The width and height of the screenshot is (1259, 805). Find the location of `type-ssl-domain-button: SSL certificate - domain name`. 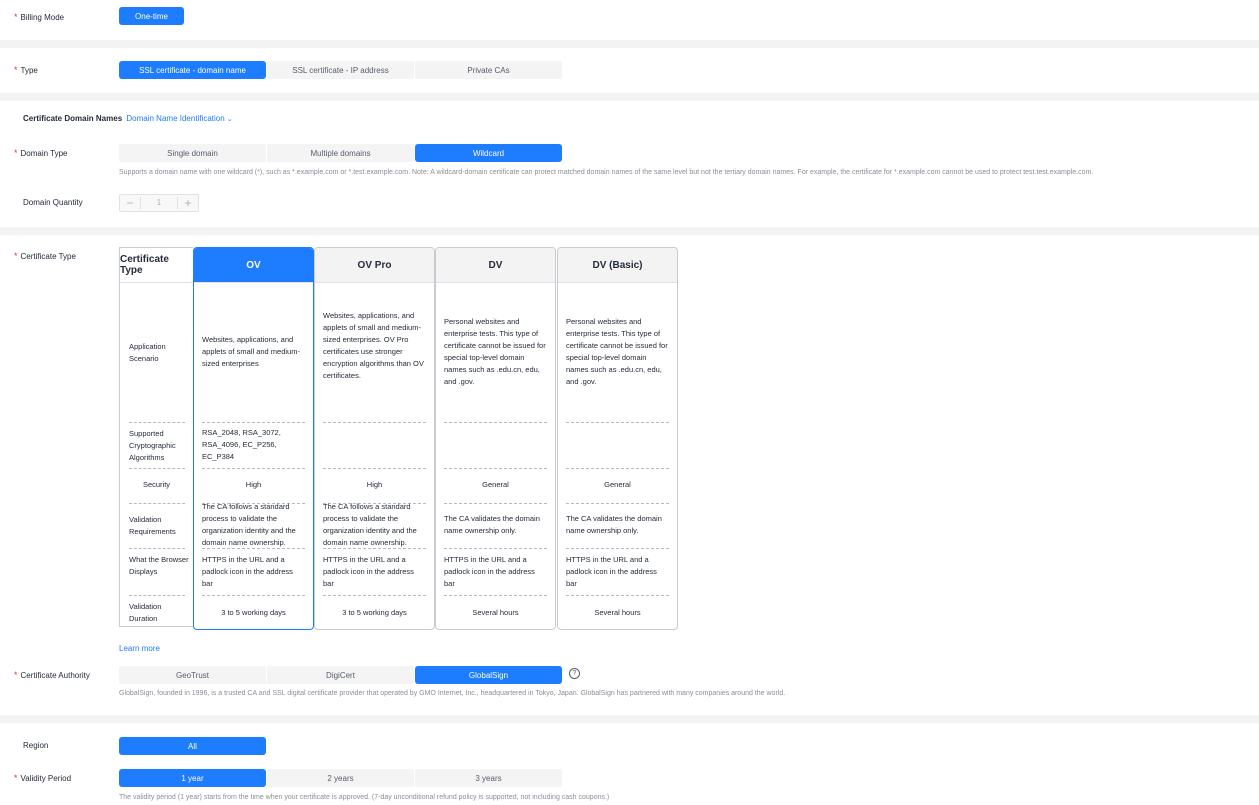

type-ssl-domain-button: SSL certificate - domain name is located at coordinates (192, 70).